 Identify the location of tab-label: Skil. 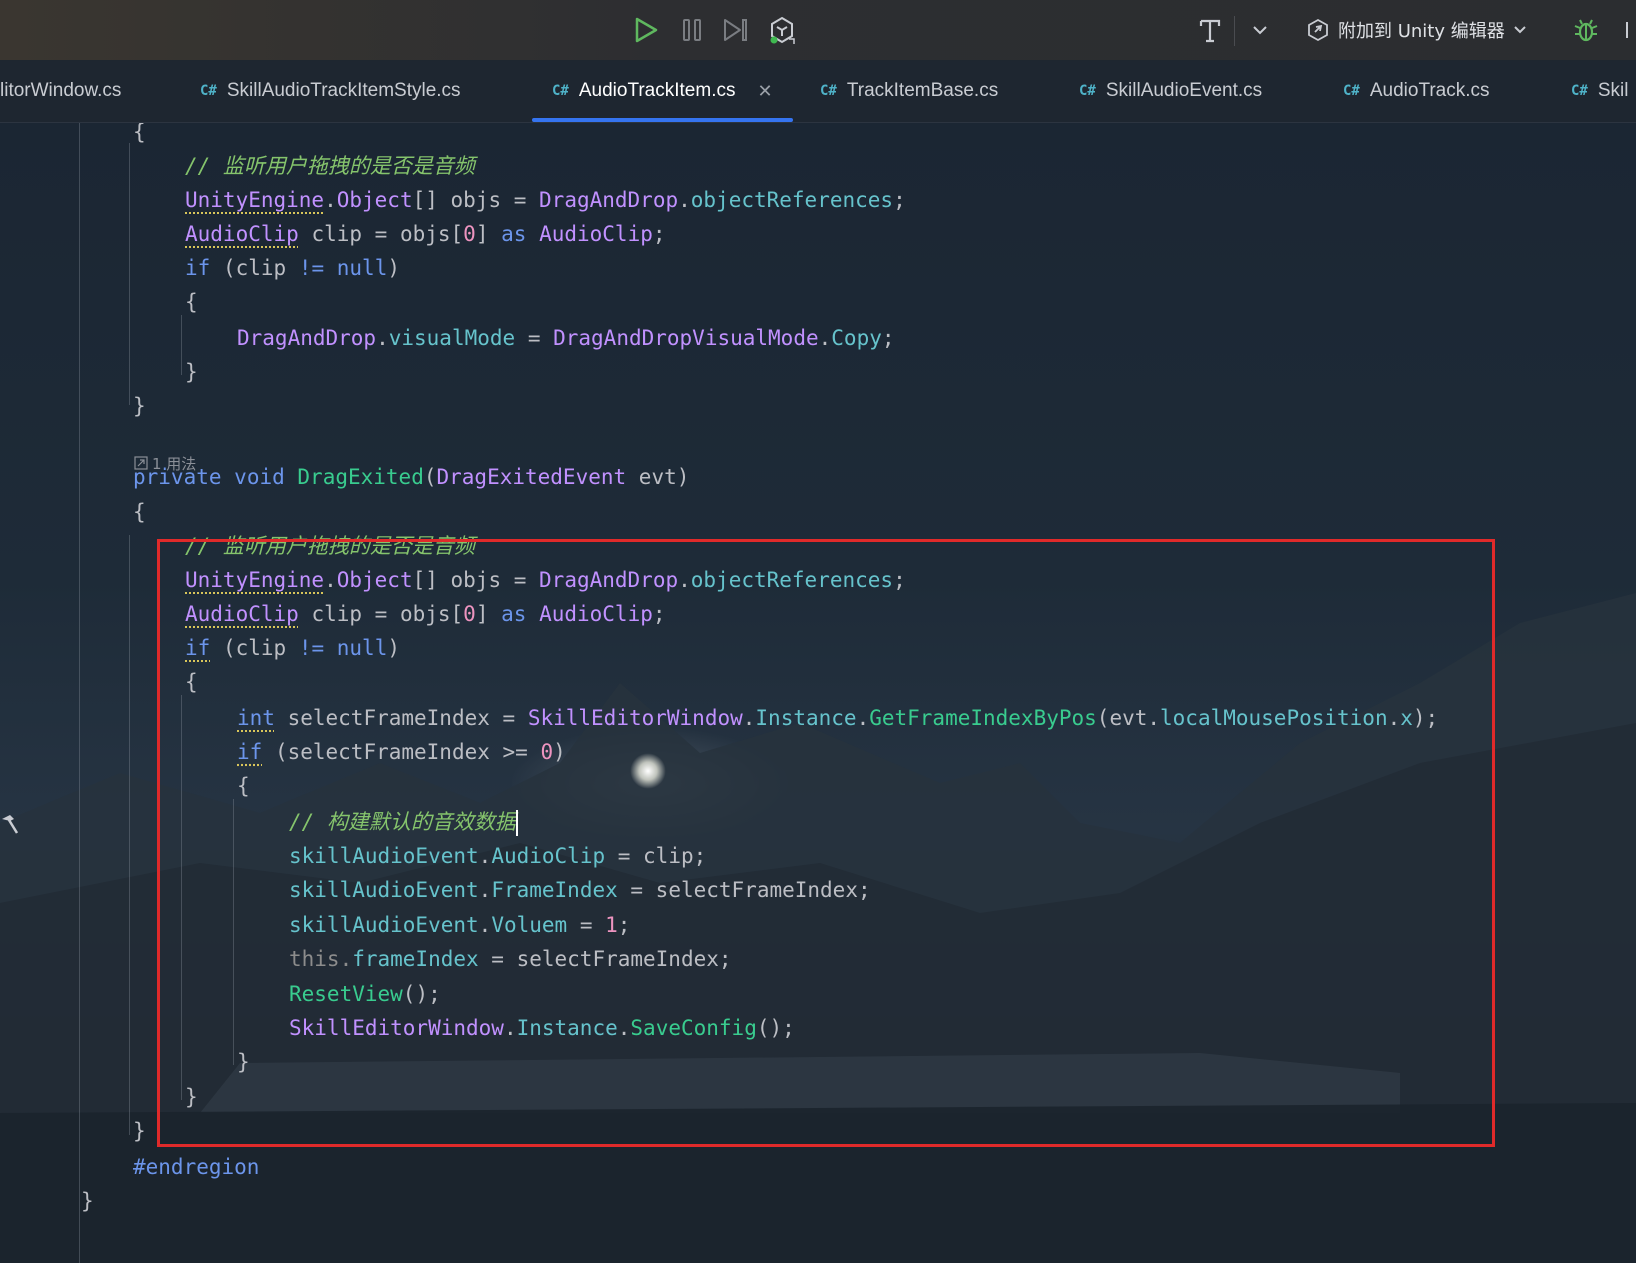
(1613, 90).